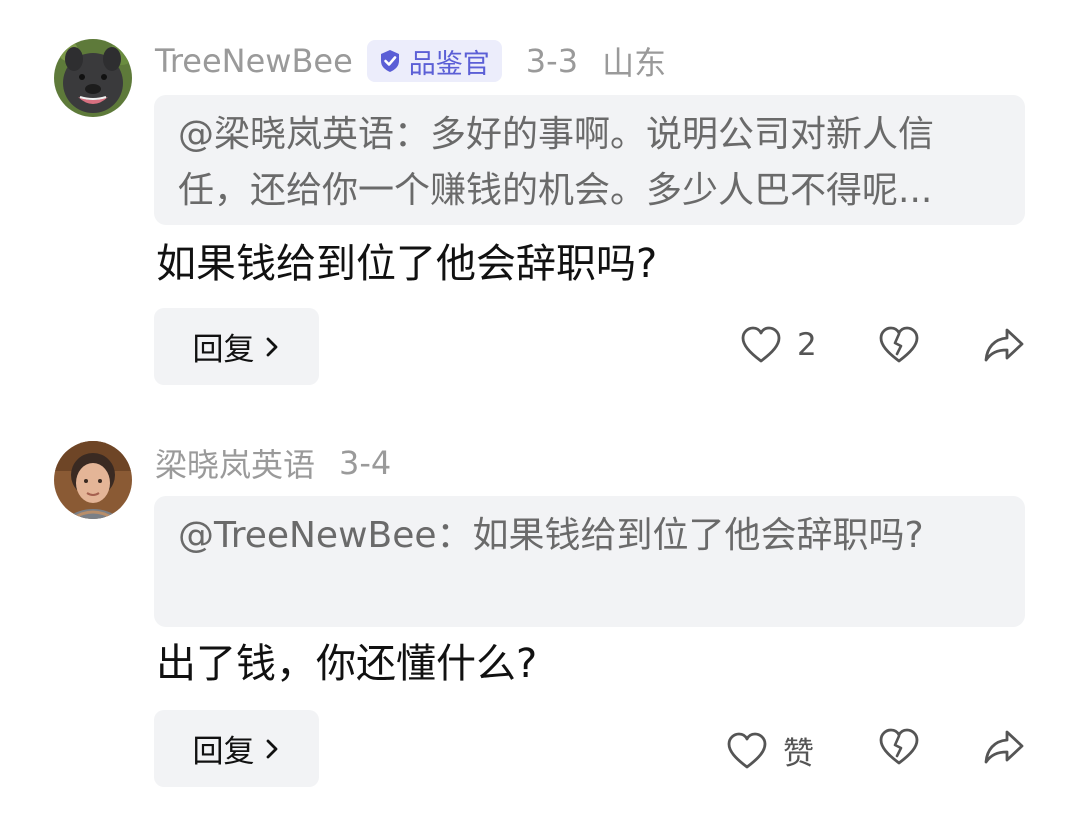 This screenshot has height=829, width=1080. Describe the element at coordinates (407, 264) in the screenshot. I see `comment-text: 如果钱给到位了他会辞职吗?` at that location.